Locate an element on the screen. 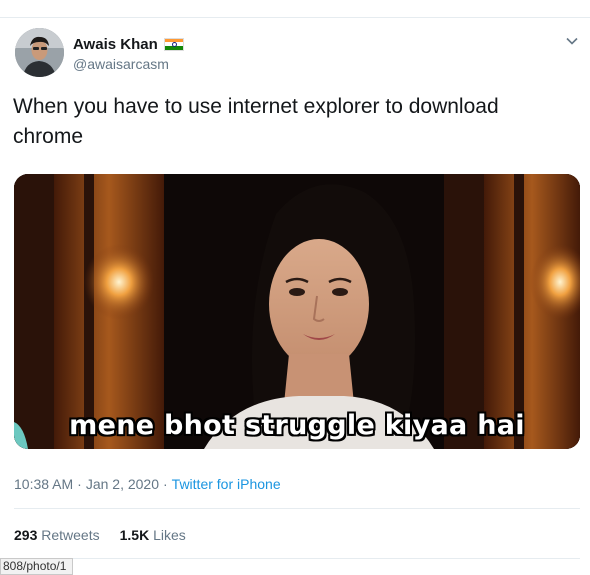 This screenshot has height=575, width=590. meta-divider is located at coordinates (297, 508).